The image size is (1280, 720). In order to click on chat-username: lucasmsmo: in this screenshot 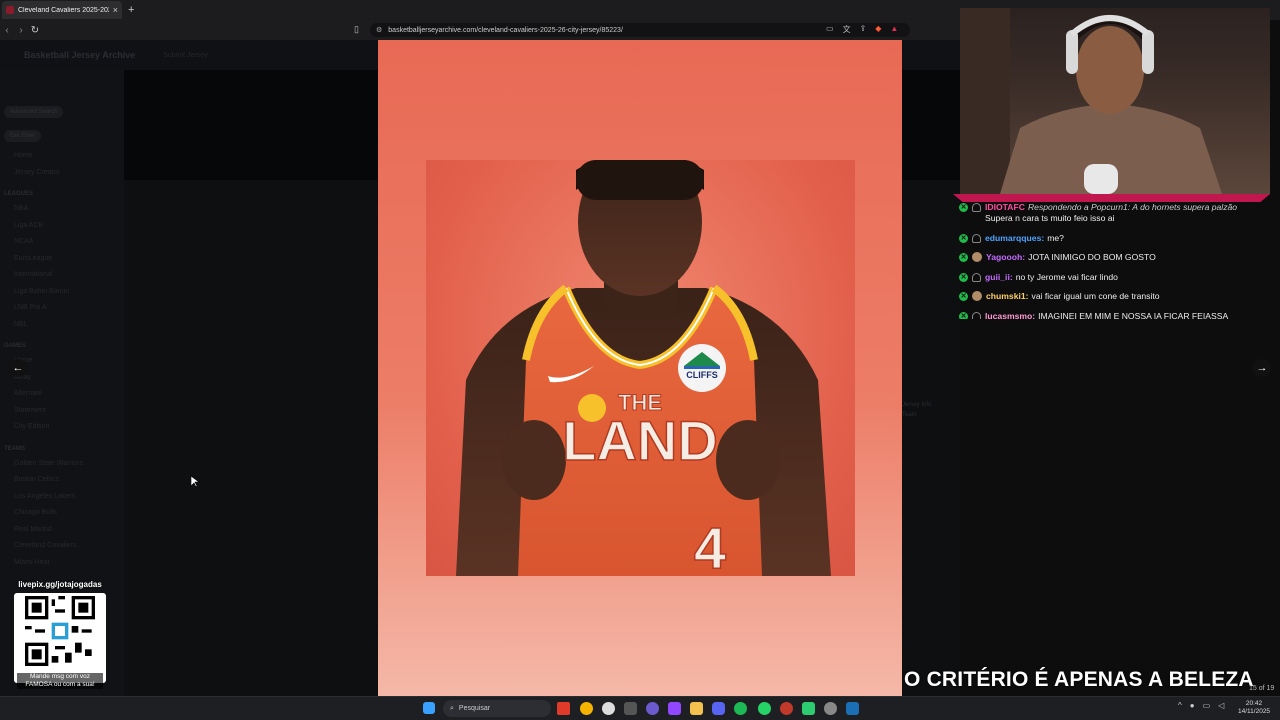, I will do `click(1010, 315)`.